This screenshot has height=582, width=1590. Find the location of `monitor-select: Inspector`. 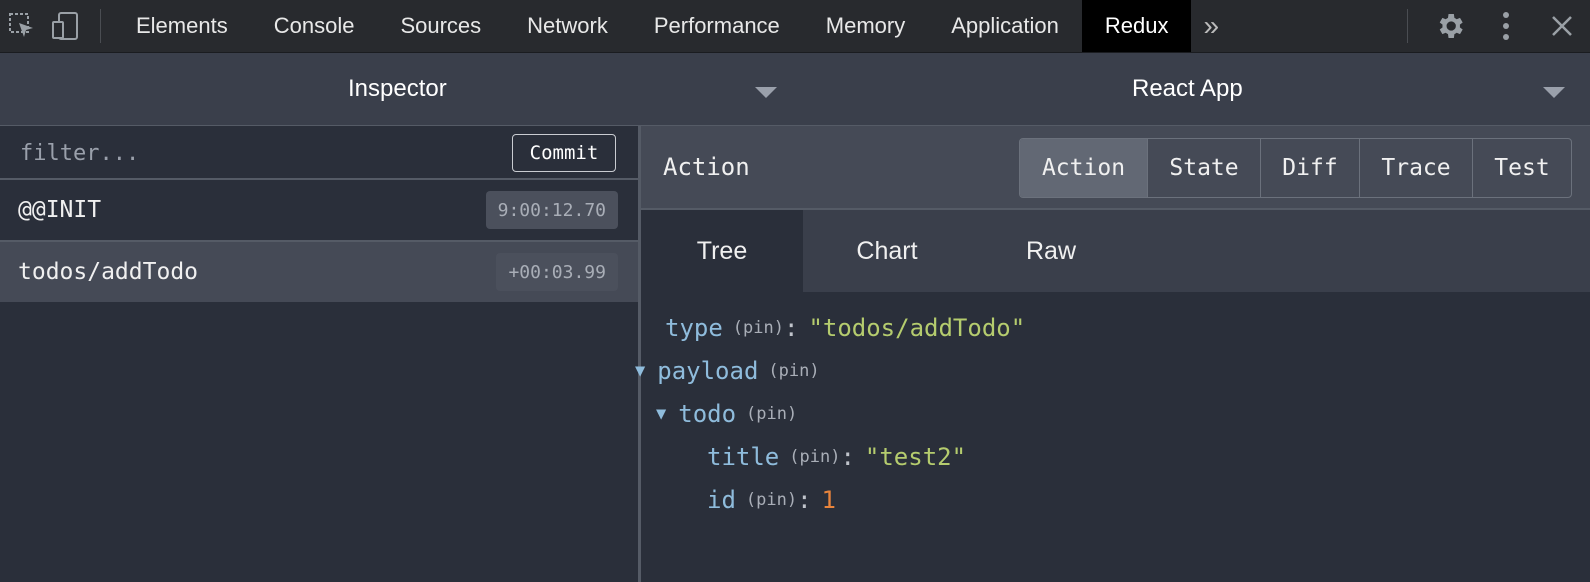

monitor-select: Inspector is located at coordinates (397, 89).